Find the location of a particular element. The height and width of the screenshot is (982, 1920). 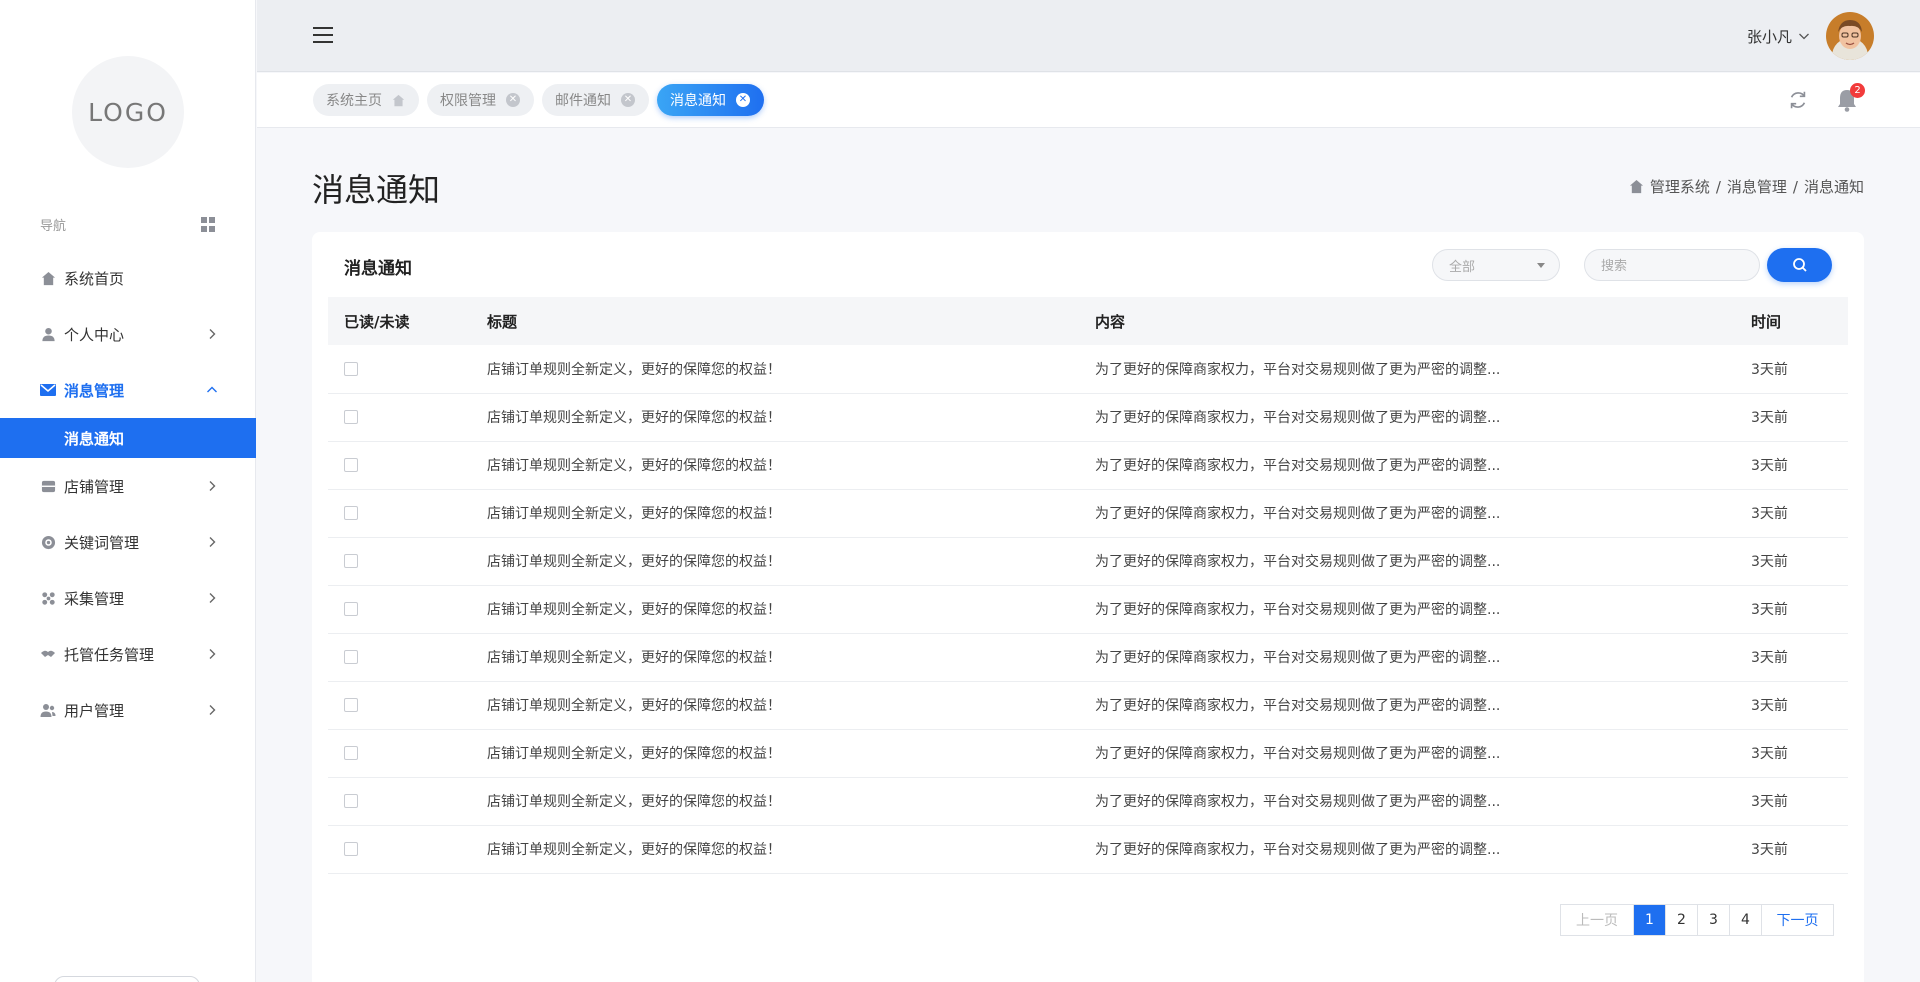

search-input is located at coordinates (1672, 265).